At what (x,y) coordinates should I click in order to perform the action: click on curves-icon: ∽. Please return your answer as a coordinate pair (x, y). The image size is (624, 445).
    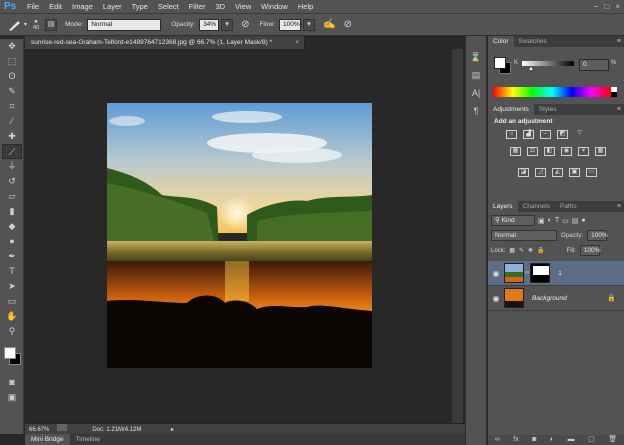
    Looking at the image, I should click on (545, 134).